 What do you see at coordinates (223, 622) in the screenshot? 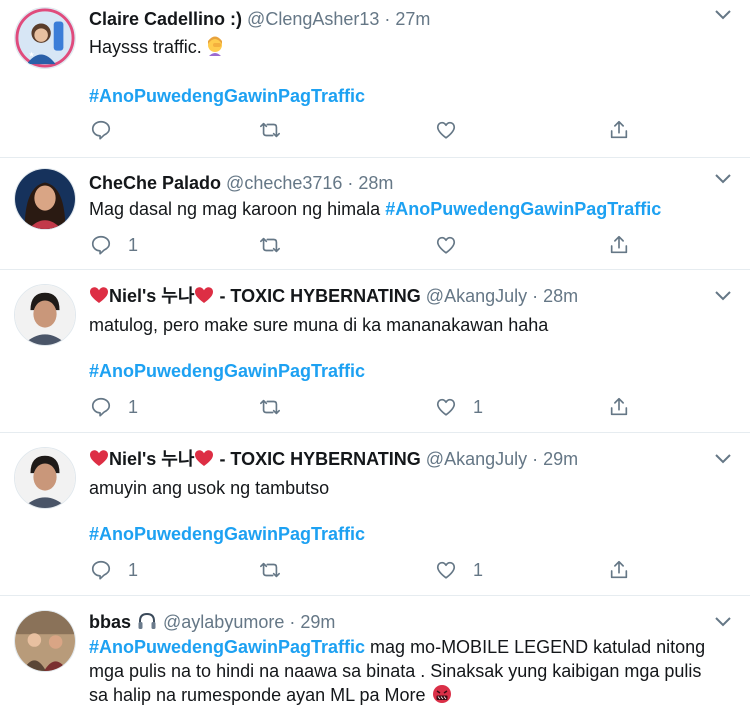
I see `user-handle: @aylabyumore` at bounding box center [223, 622].